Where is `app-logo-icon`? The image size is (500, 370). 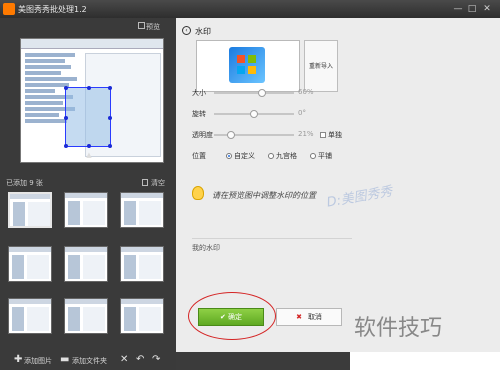 app-logo-icon is located at coordinates (9, 9).